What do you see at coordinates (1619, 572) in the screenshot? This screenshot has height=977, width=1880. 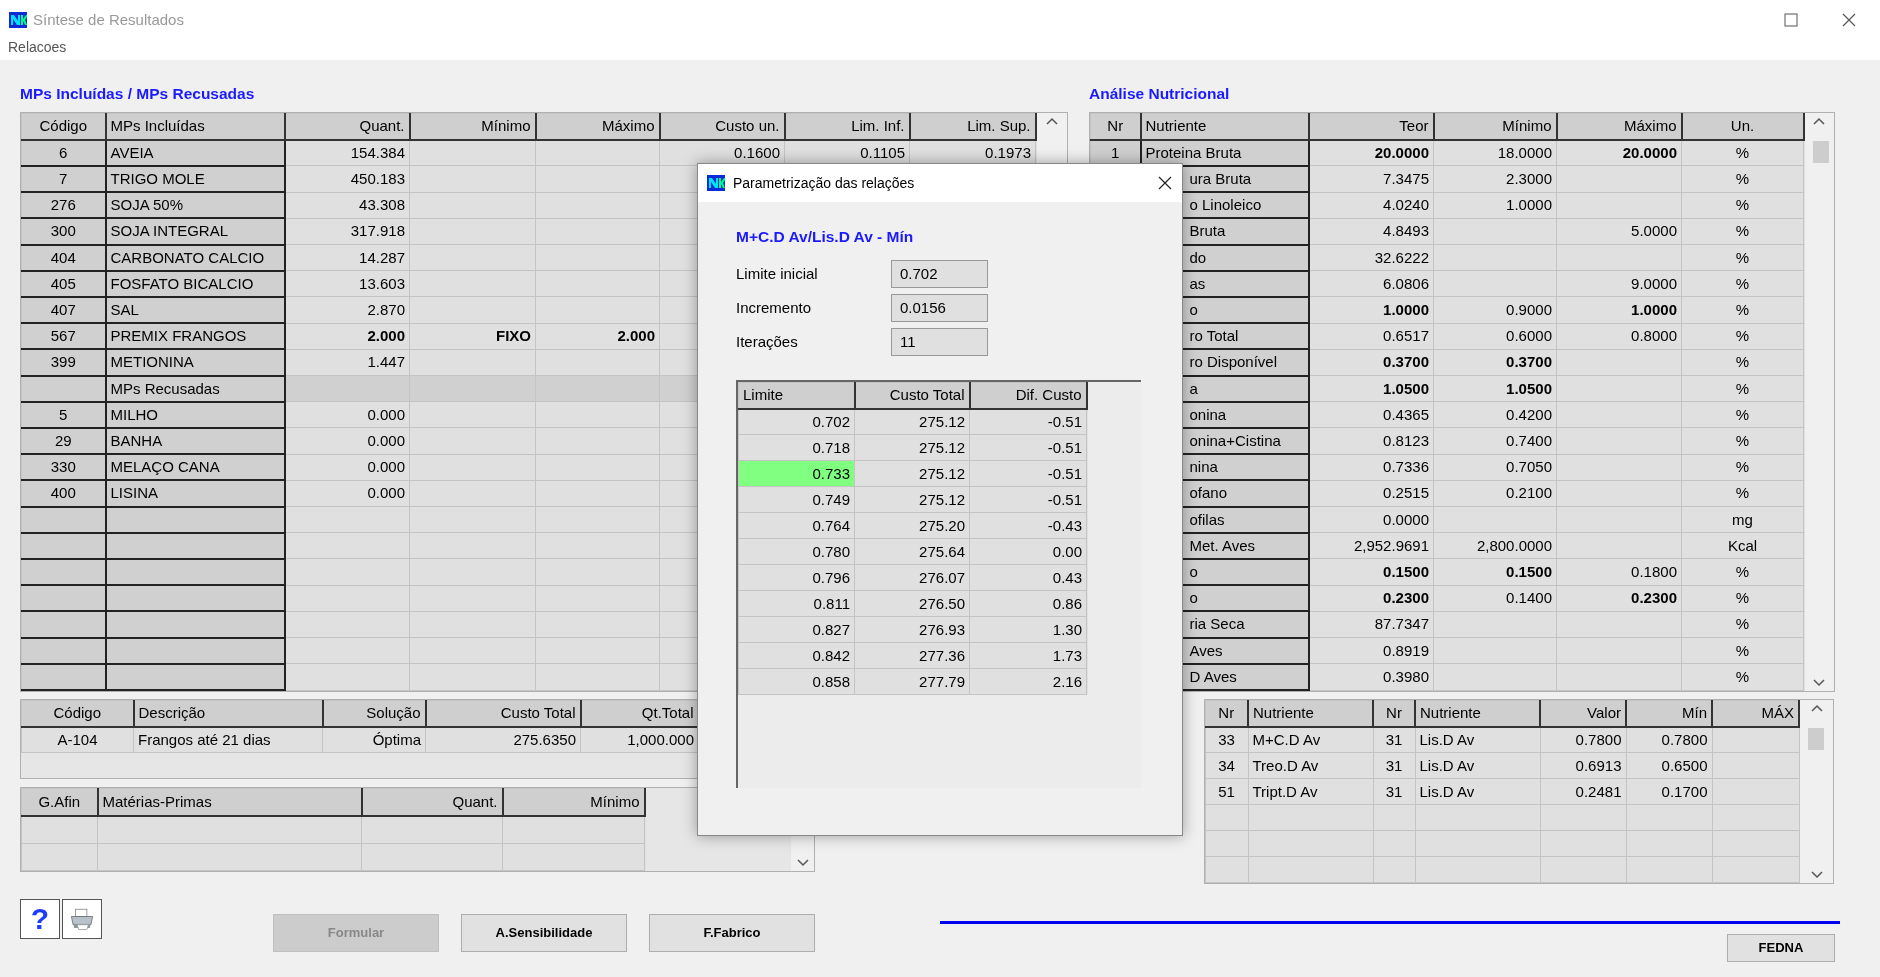 I see `table-cell: 0.1800` at bounding box center [1619, 572].